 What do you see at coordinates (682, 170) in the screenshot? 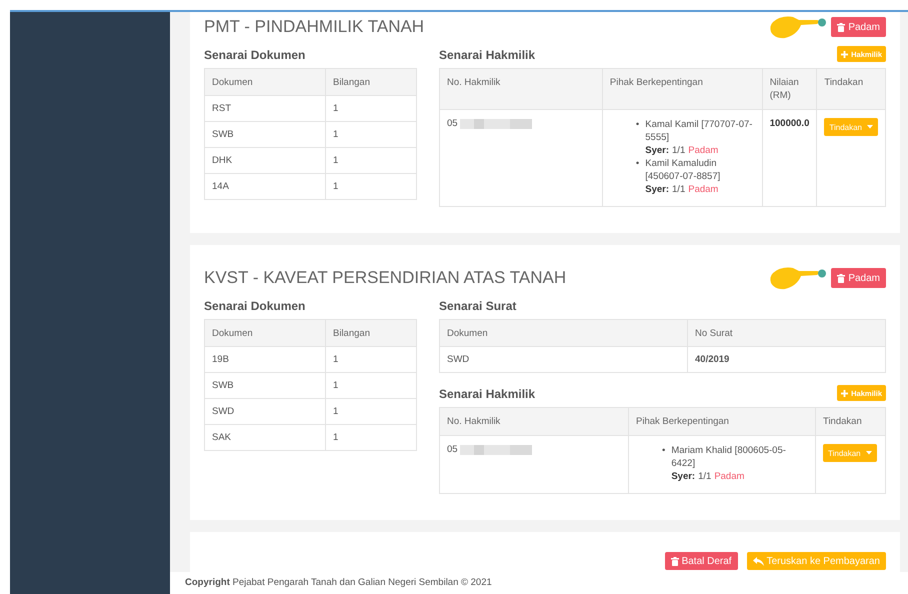
I see `party-name: Kamil Kamaludin [450607-07-8857]` at bounding box center [682, 170].